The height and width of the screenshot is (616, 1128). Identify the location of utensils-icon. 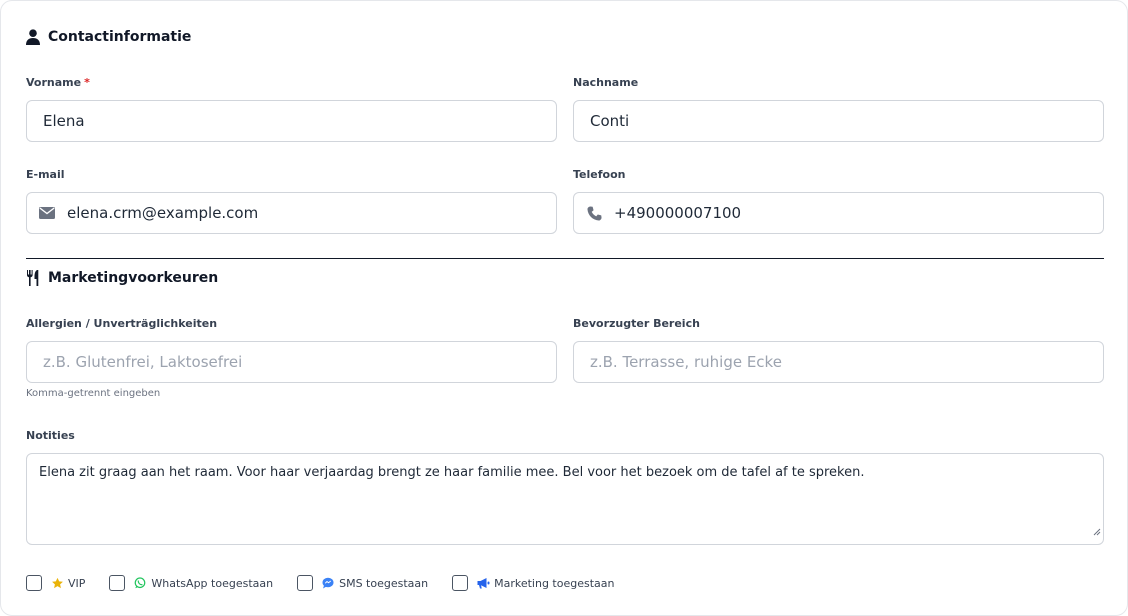
(33, 278).